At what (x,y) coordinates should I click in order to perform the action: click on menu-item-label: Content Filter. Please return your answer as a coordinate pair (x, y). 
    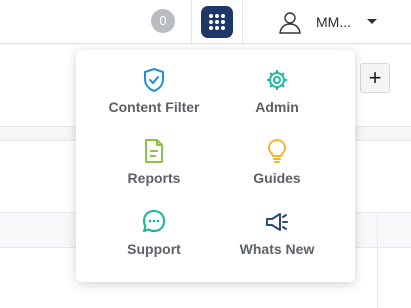
    Looking at the image, I should click on (154, 107).